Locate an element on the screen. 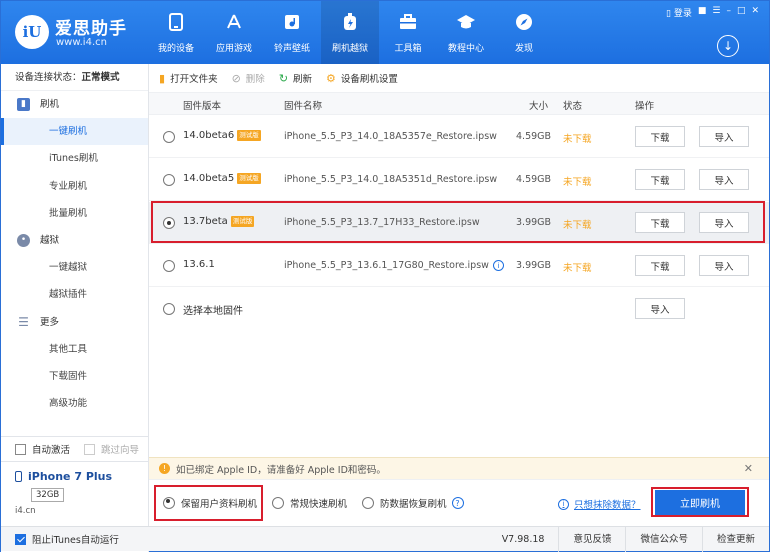 The height and width of the screenshot is (552, 770). sidebar-item-one-click-jailbreak: 一键越狱 is located at coordinates (74, 267).